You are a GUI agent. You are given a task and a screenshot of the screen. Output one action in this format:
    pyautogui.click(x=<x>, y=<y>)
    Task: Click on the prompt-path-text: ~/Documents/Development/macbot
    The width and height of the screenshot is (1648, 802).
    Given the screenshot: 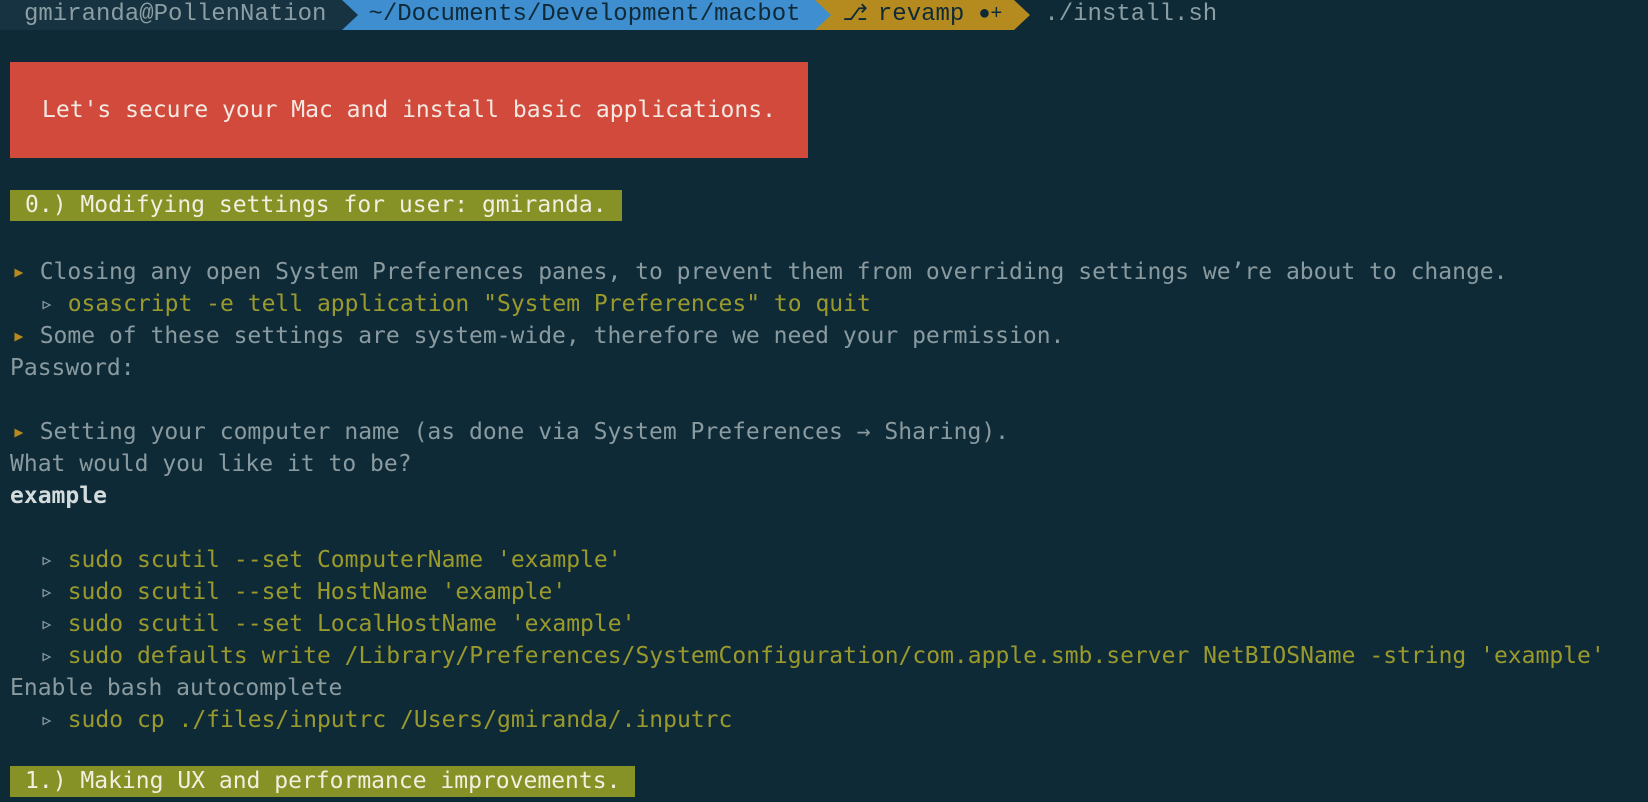 What is the action you would take?
    pyautogui.click(x=584, y=14)
    